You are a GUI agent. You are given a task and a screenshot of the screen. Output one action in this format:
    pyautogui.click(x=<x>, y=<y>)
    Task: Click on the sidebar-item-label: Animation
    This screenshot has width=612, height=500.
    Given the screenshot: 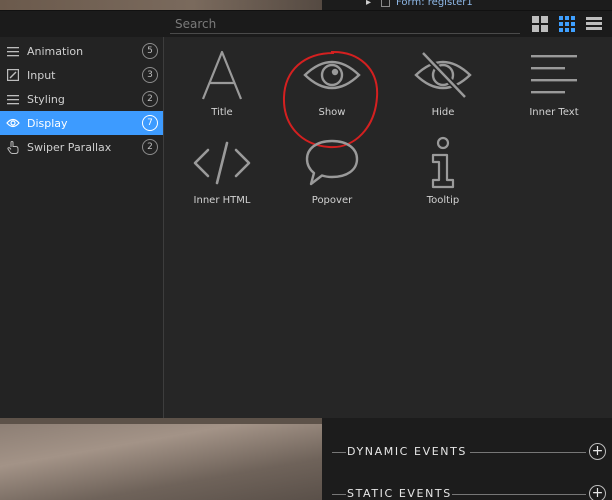 What is the action you would take?
    pyautogui.click(x=55, y=51)
    